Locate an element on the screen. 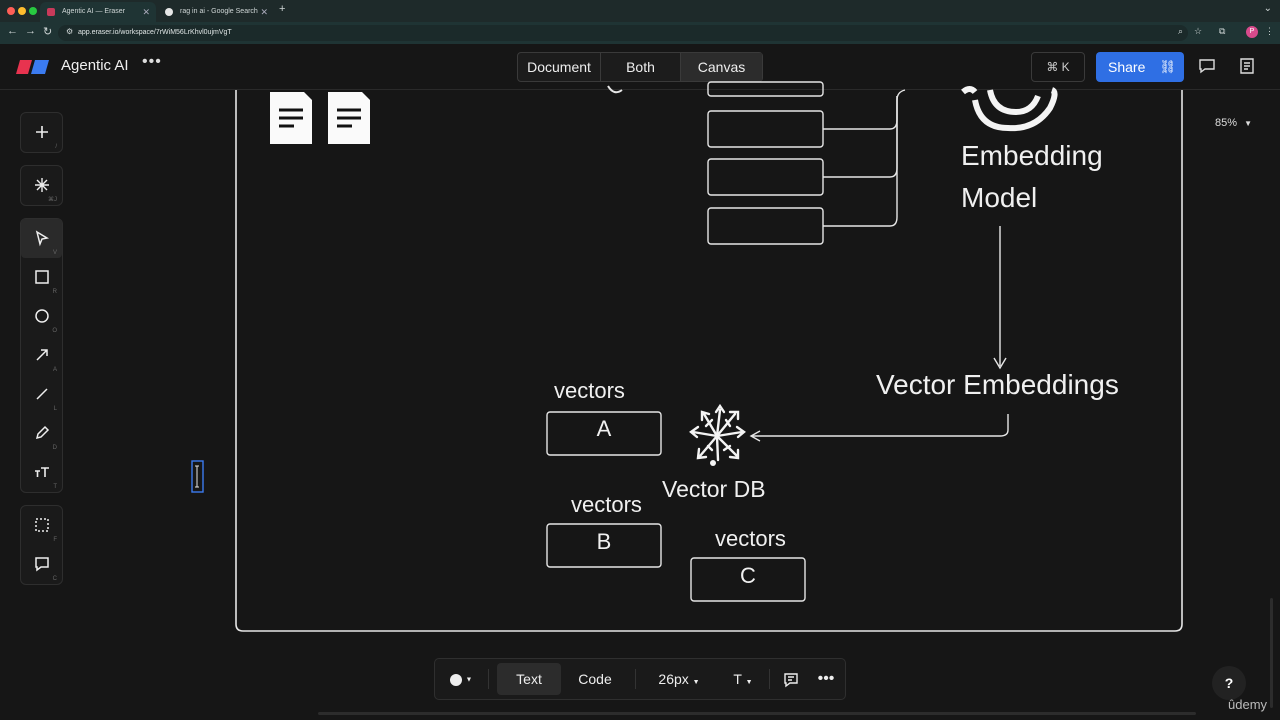  square-icon is located at coordinates (42, 277).